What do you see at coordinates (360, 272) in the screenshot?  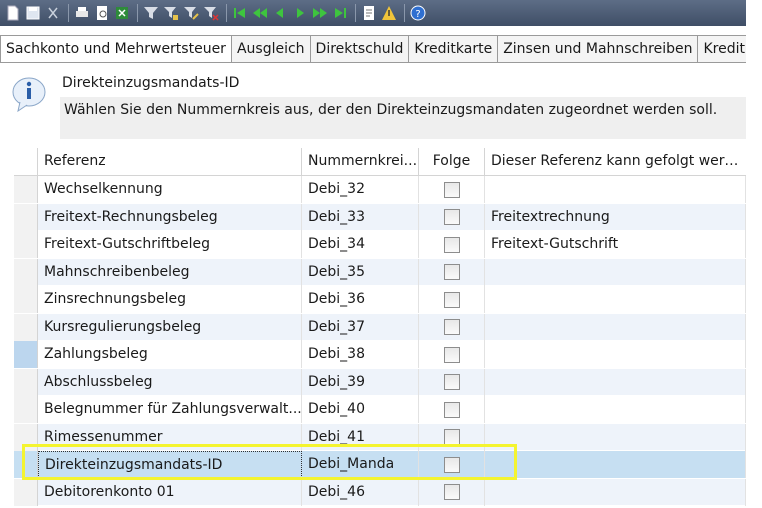 I see `cell-nummernkreis: Debi_35` at bounding box center [360, 272].